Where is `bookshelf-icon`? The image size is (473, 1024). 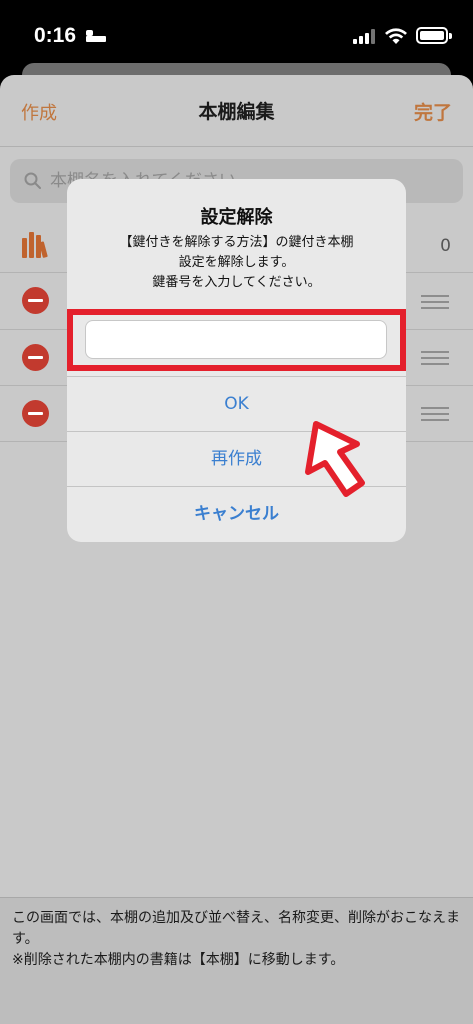 bookshelf-icon is located at coordinates (35, 245).